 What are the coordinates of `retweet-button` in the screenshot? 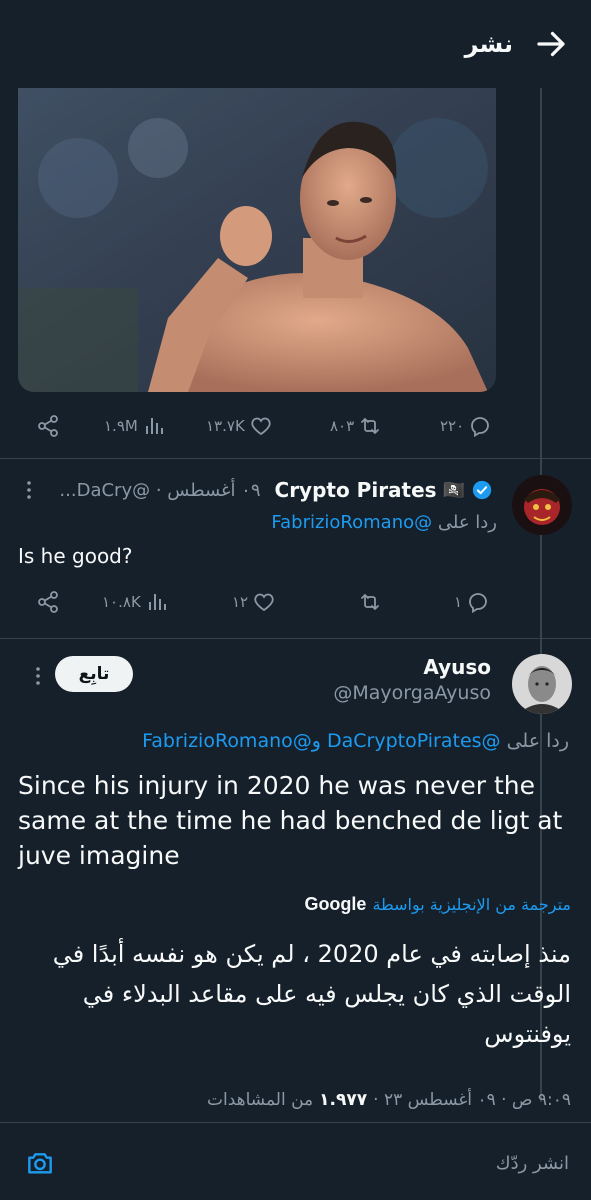 It's located at (370, 602).